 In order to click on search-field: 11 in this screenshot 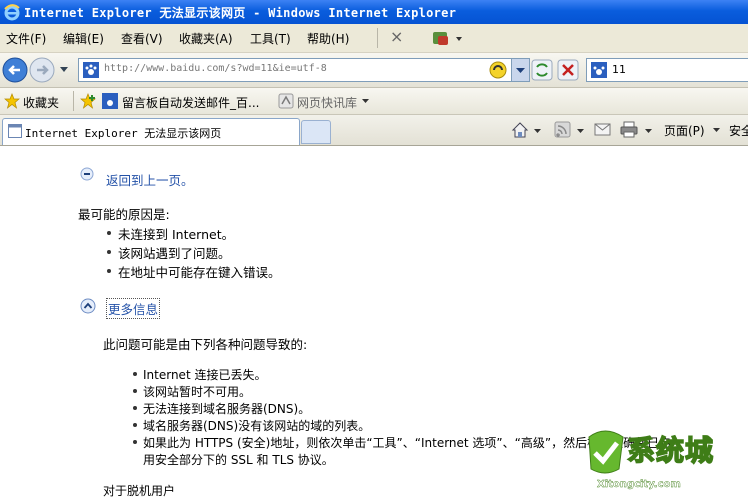, I will do `click(667, 70)`.